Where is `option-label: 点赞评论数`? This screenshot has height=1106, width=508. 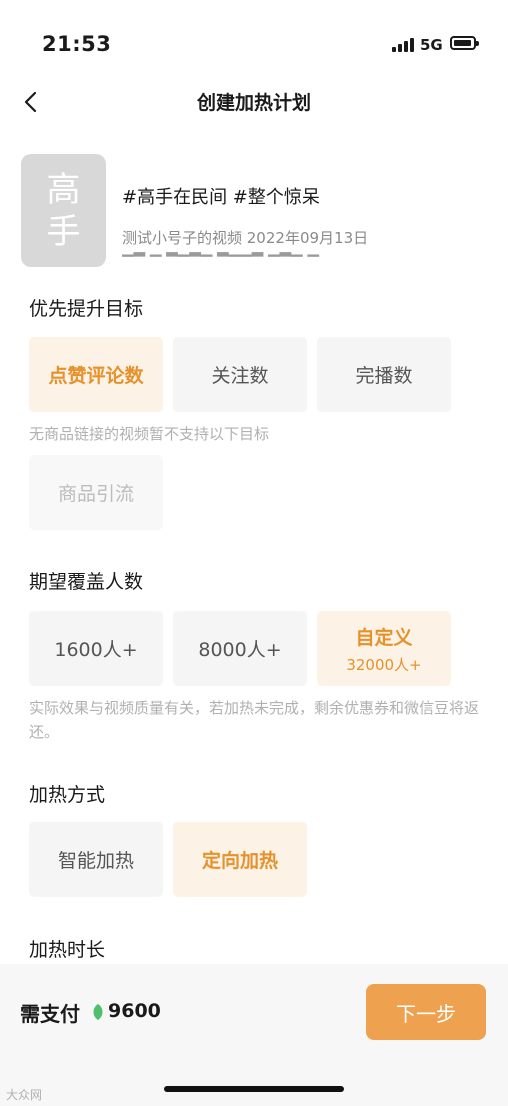 option-label: 点赞评论数 is located at coordinates (96, 376).